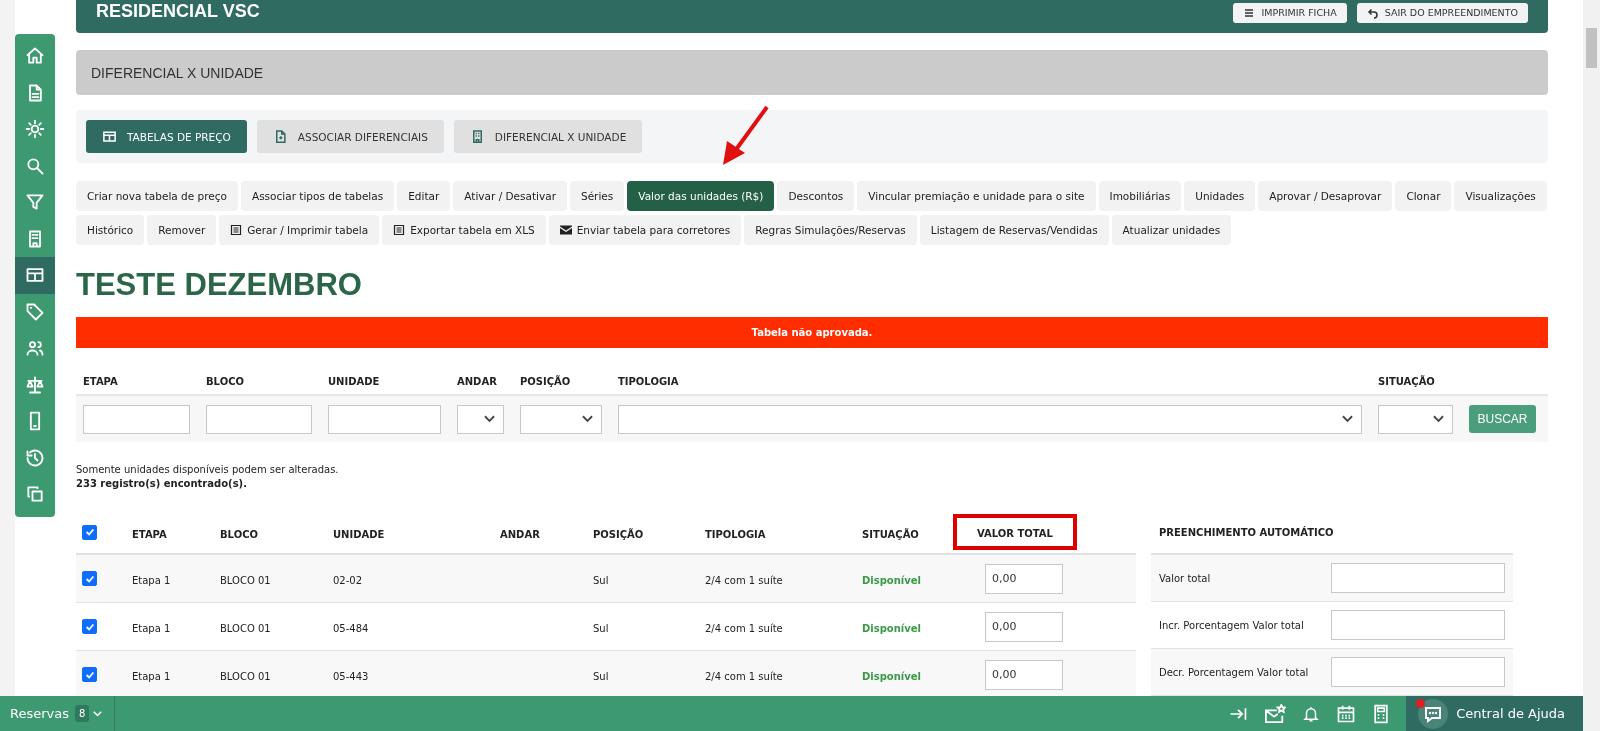 This screenshot has width=1600, height=731. I want to click on action-button: Imobiliárias, so click(1140, 196).